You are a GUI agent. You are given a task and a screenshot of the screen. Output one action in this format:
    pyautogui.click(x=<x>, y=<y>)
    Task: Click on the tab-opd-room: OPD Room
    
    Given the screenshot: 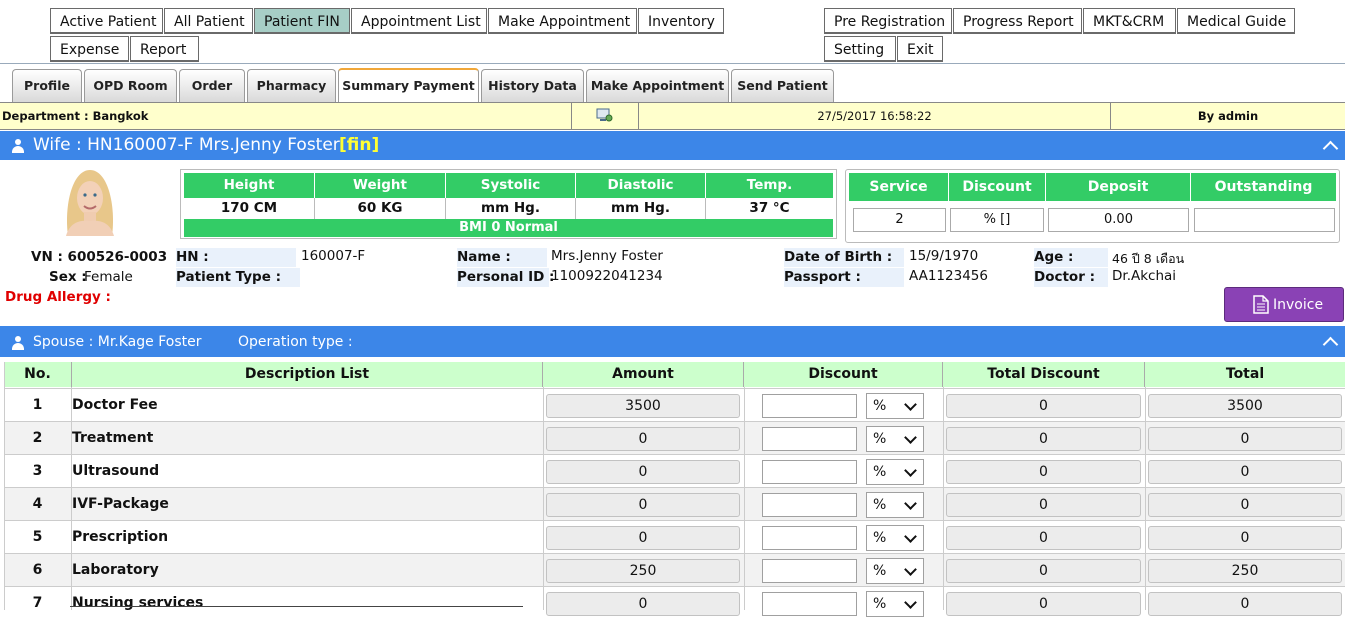 What is the action you would take?
    pyautogui.click(x=130, y=86)
    